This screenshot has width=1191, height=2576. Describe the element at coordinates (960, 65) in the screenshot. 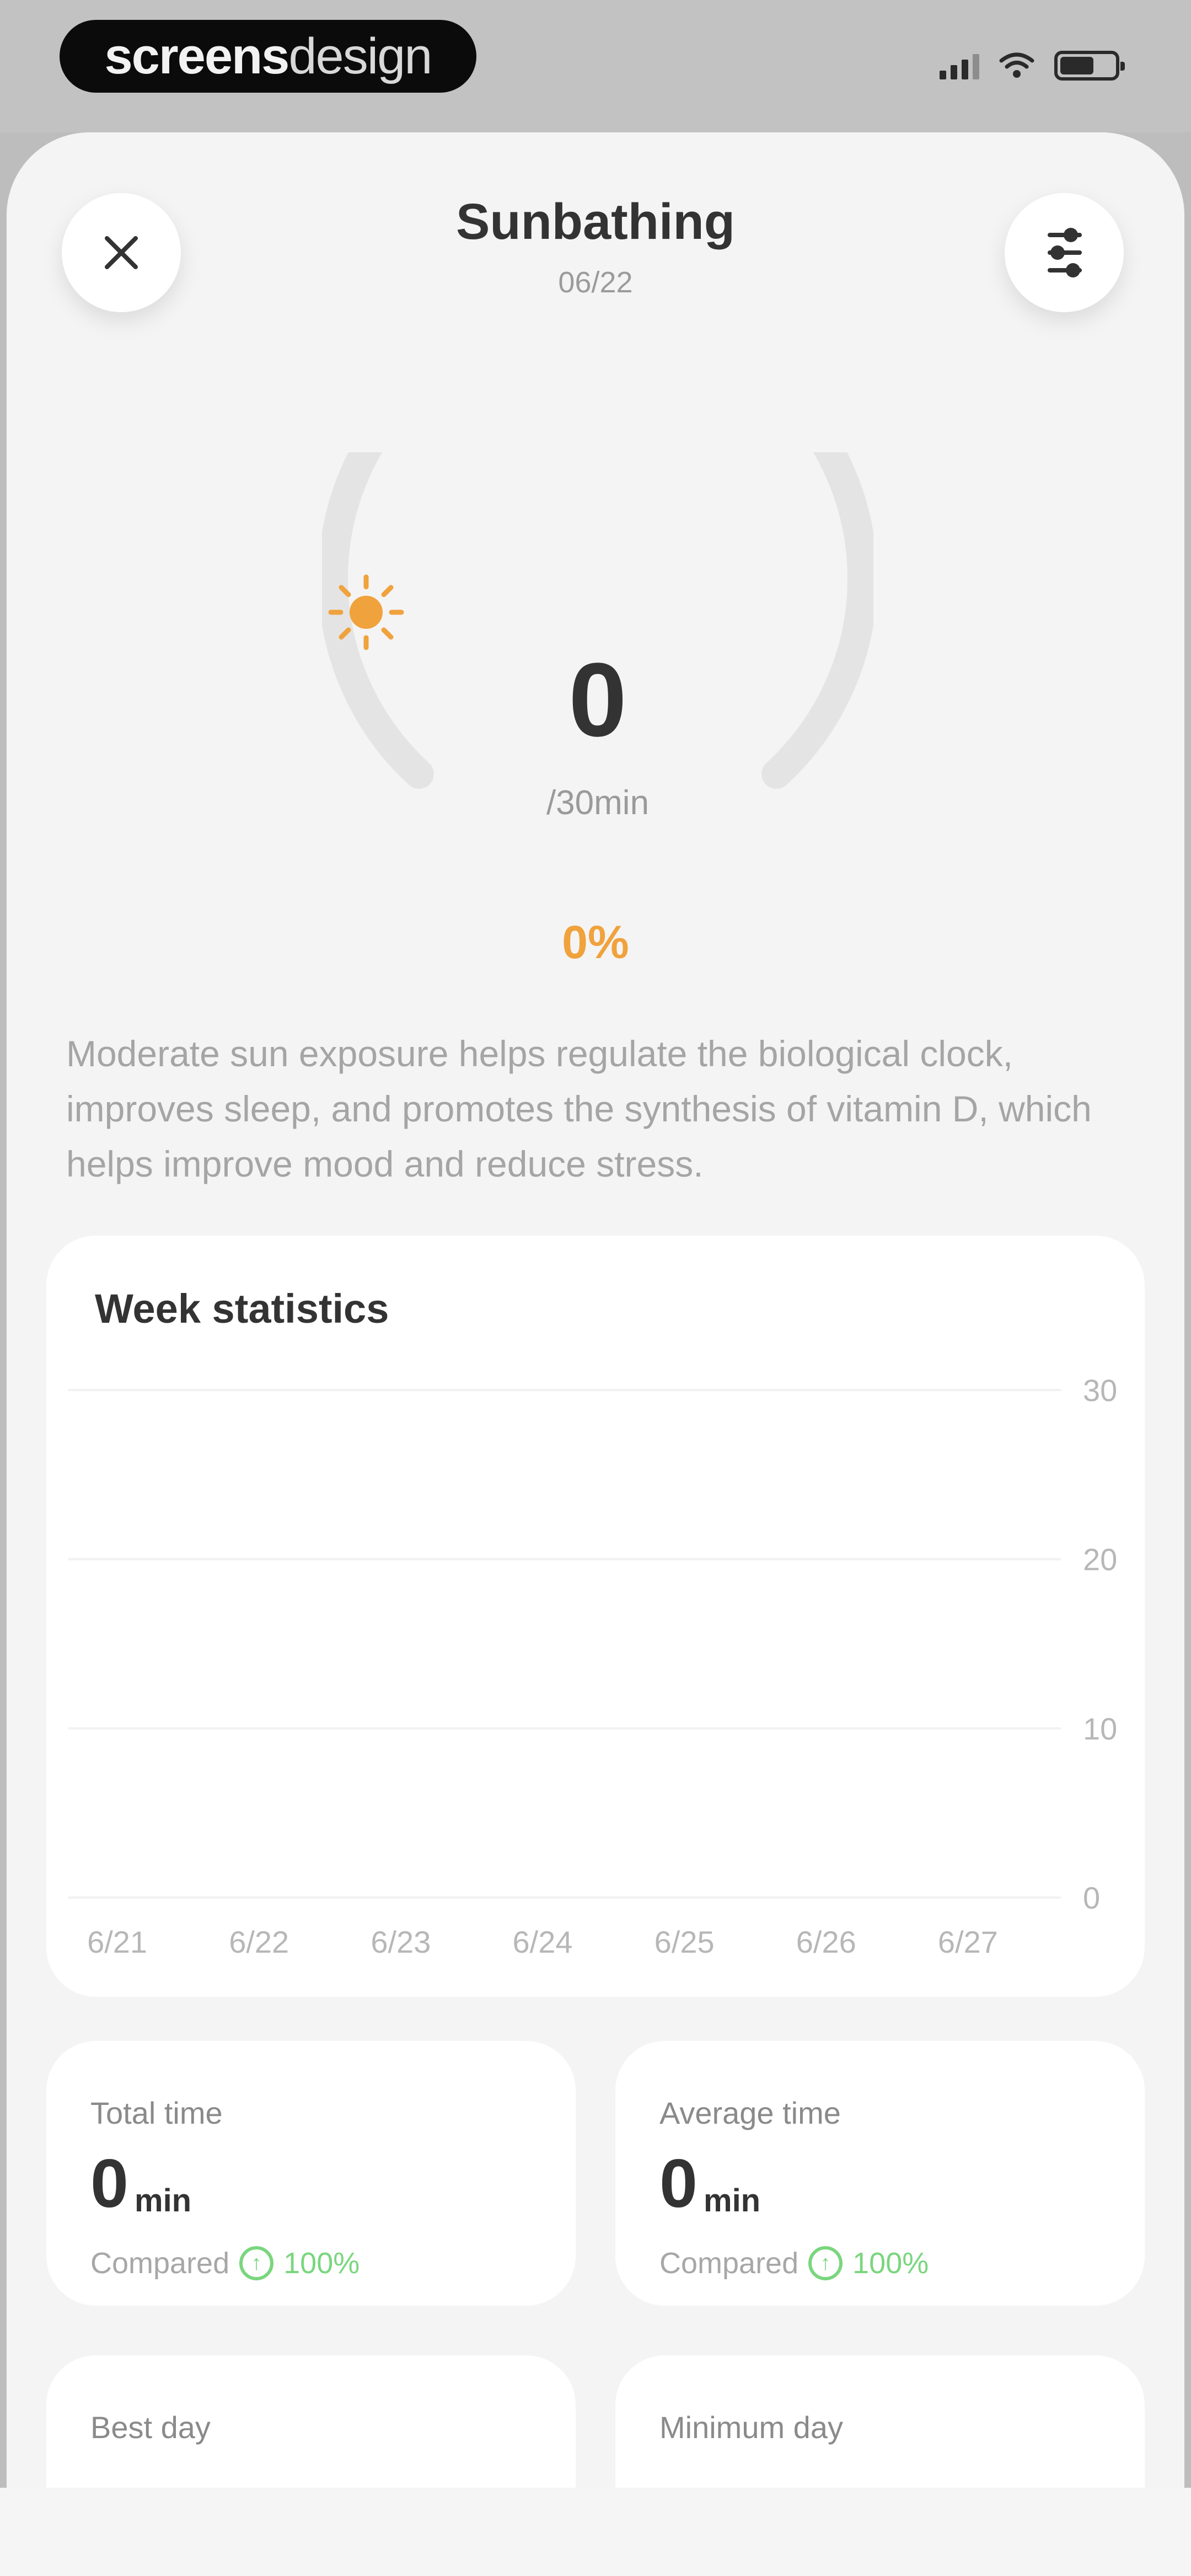

I see `cellular-signal-icon` at that location.